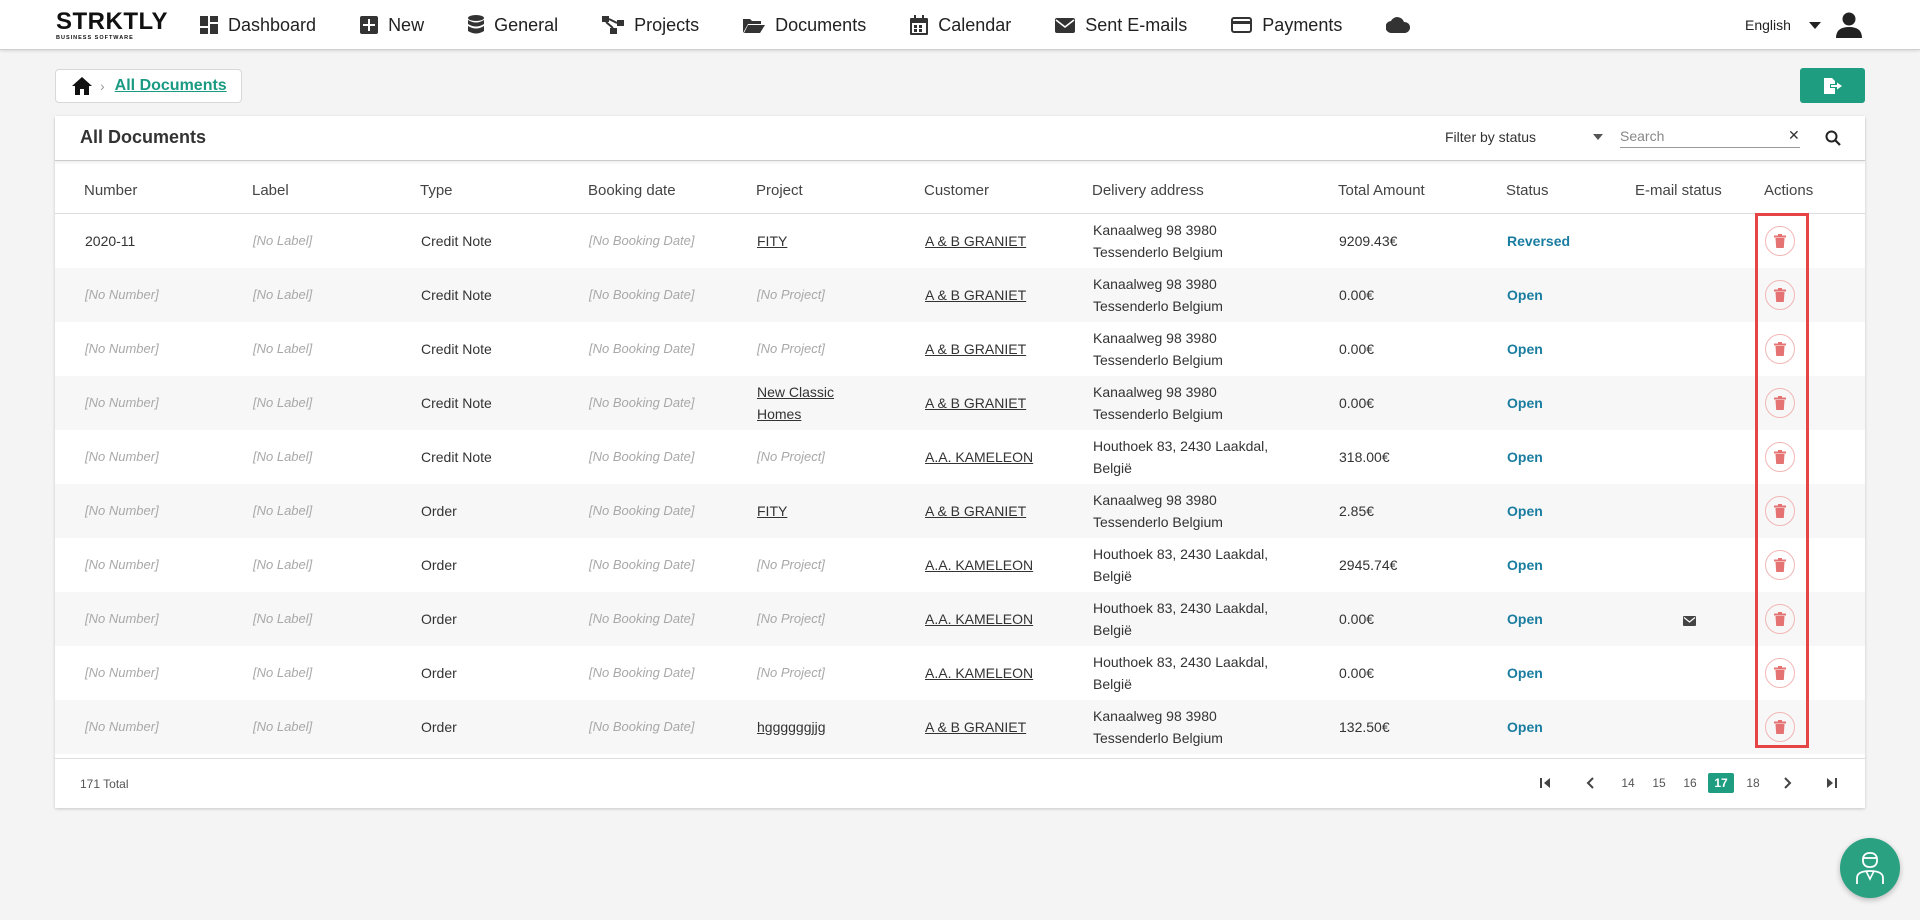  What do you see at coordinates (1753, 783) in the screenshot?
I see `page-button: 18` at bounding box center [1753, 783].